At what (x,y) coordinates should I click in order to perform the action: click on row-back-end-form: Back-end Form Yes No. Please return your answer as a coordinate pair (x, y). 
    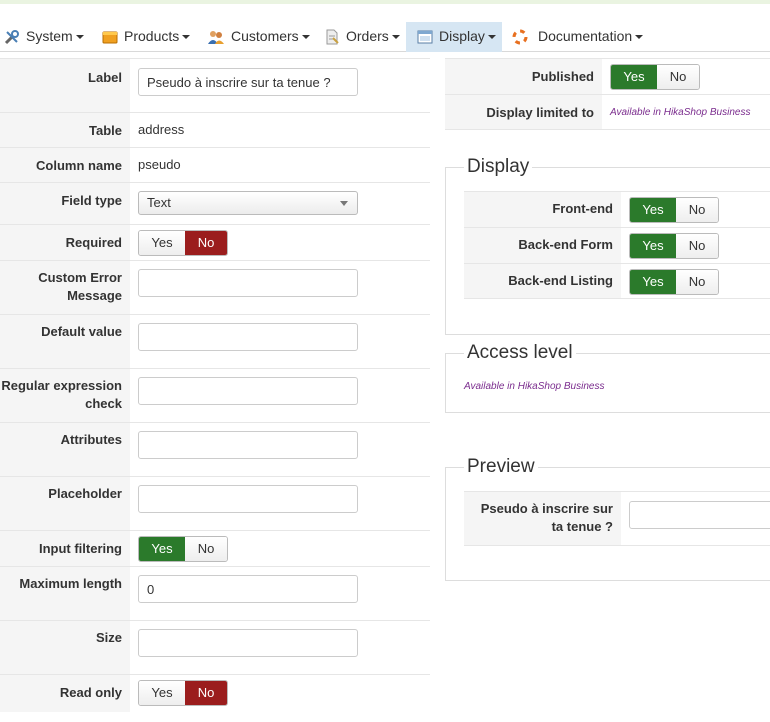
    Looking at the image, I should click on (617, 245).